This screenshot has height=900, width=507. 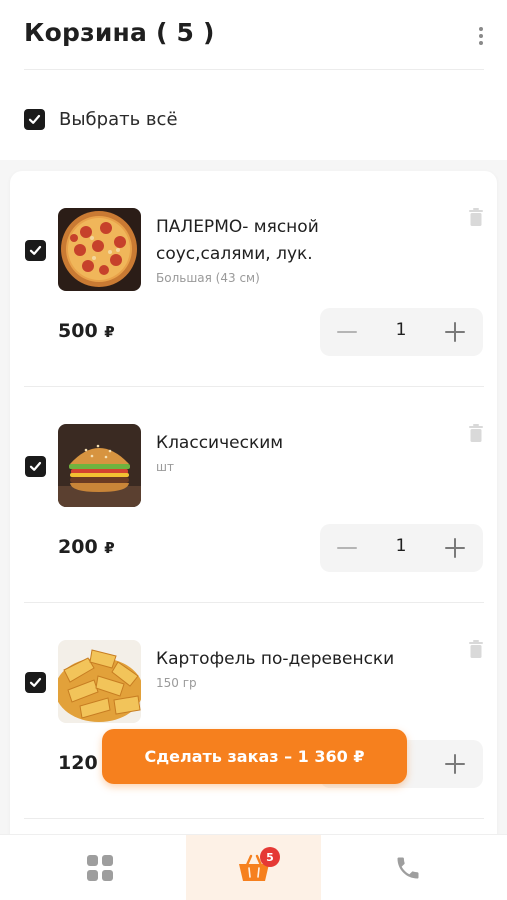 I want to click on fries-image, so click(x=99, y=681).